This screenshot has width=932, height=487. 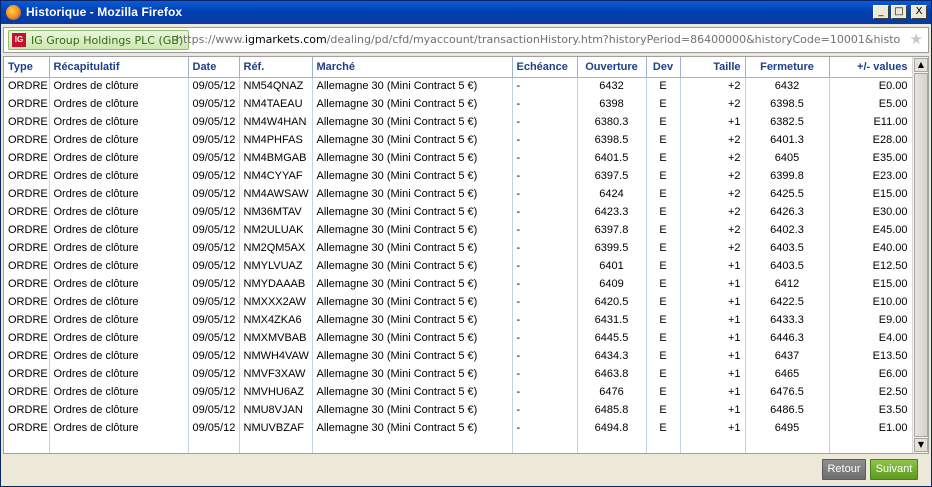 What do you see at coordinates (787, 248) in the screenshot?
I see `cell-fermeture: 6403.5` at bounding box center [787, 248].